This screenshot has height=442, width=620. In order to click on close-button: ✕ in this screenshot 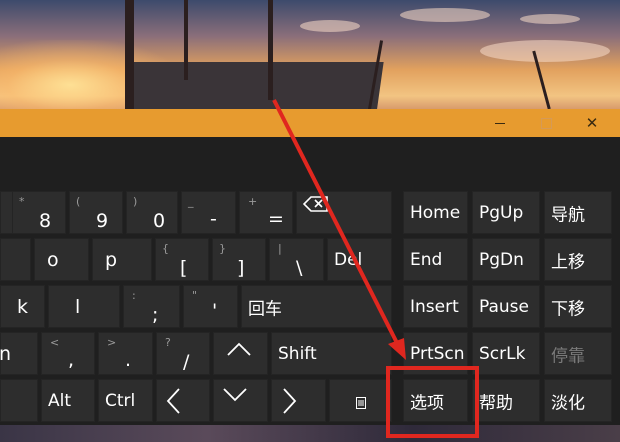, I will do `click(592, 123)`.